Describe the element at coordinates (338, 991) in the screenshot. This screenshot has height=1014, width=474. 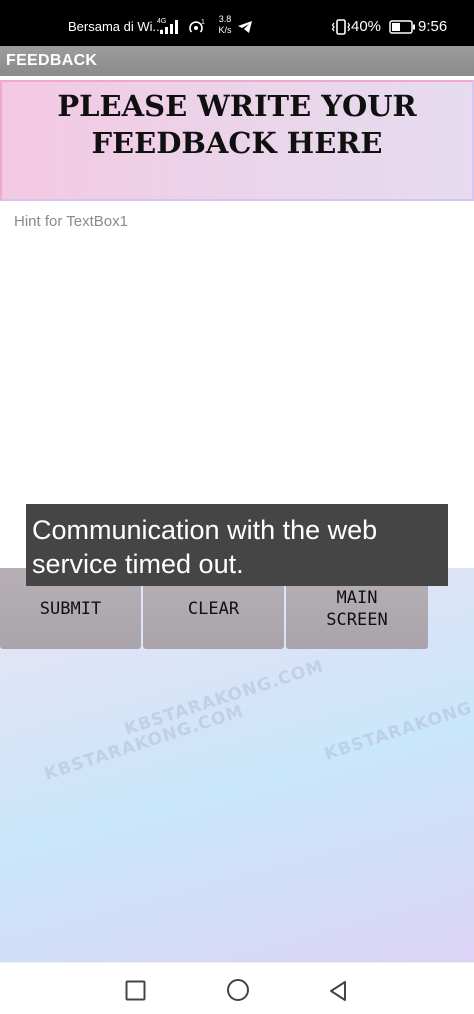
I see `back-icon` at that location.